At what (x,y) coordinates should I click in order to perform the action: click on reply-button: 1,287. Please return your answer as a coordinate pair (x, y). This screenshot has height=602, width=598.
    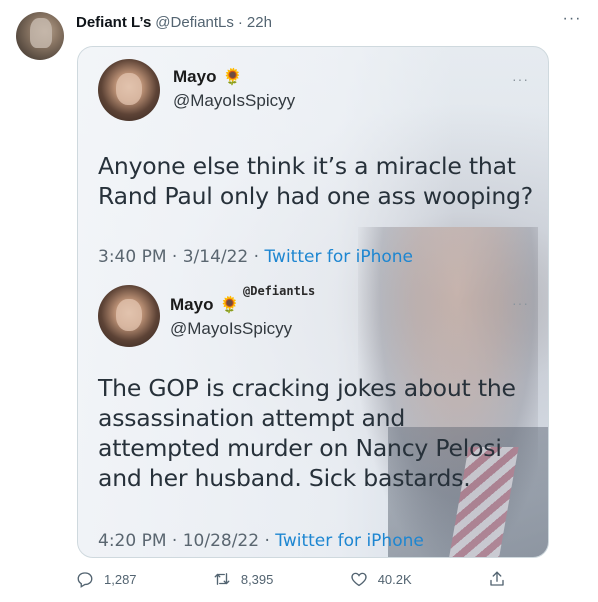
    Looking at the image, I should click on (106, 579).